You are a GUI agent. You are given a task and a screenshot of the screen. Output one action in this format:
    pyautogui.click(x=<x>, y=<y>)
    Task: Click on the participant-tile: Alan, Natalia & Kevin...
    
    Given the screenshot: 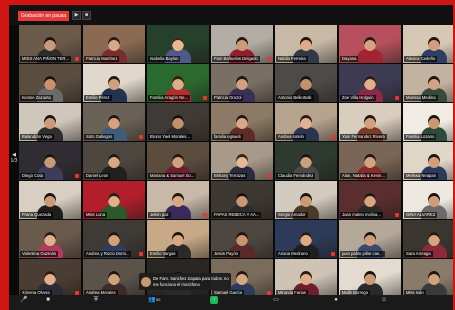 What is the action you would take?
    pyautogui.click(x=370, y=161)
    